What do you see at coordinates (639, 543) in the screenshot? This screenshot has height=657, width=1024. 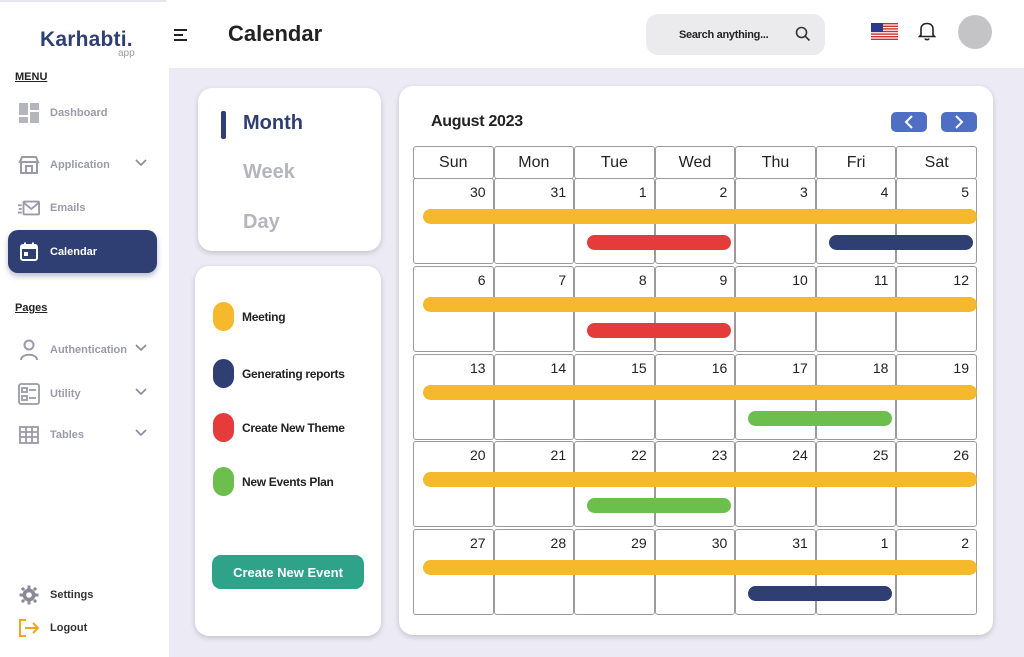 I see `day-number: 29` at bounding box center [639, 543].